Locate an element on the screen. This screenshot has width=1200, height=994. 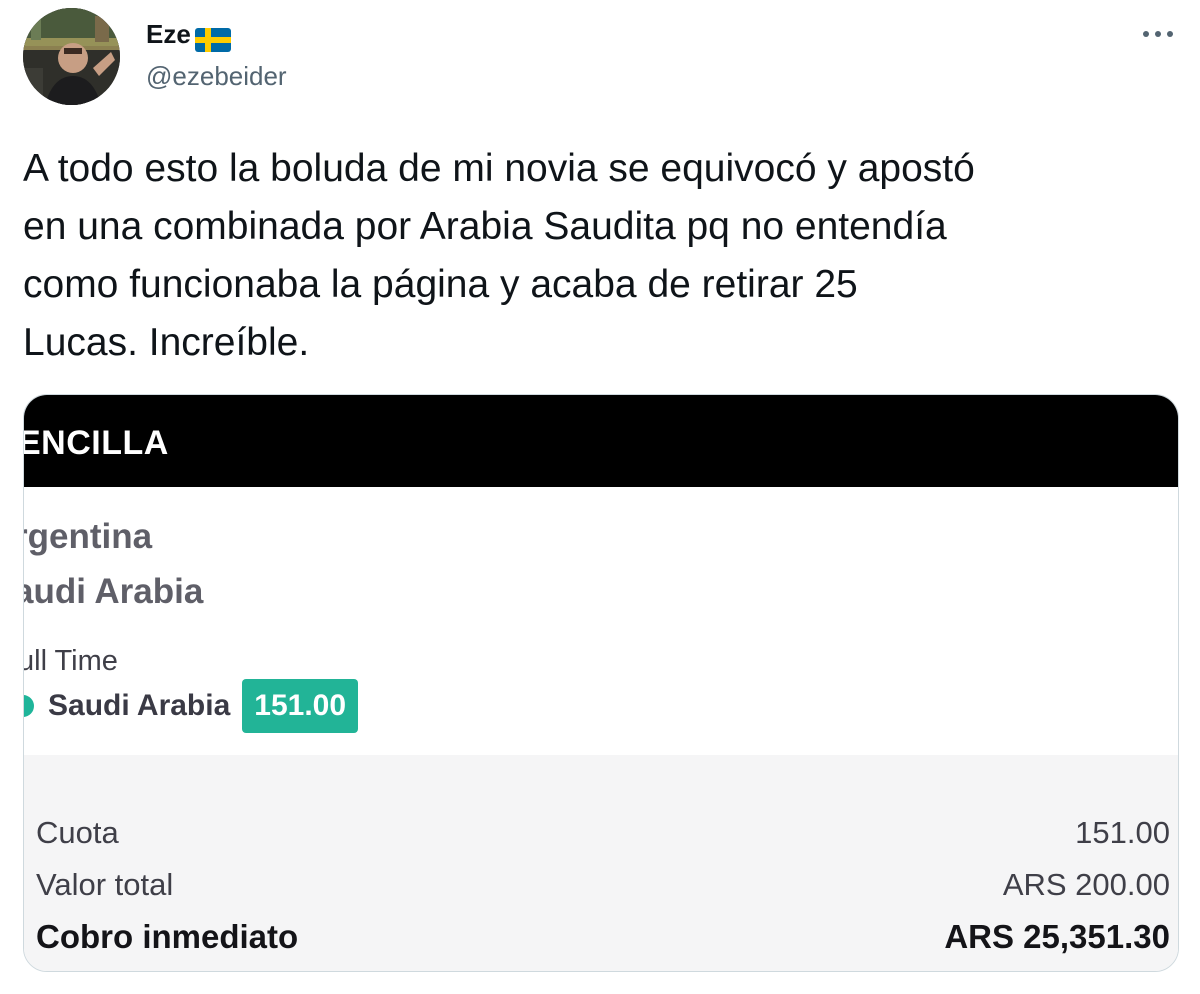
author-name-text: Eze is located at coordinates (168, 34).